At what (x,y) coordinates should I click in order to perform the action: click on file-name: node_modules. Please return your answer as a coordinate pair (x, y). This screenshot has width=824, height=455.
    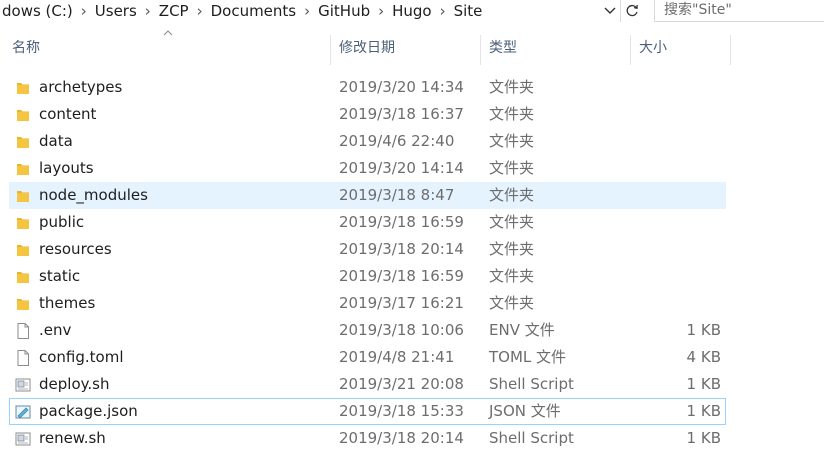
    Looking at the image, I should click on (93, 195).